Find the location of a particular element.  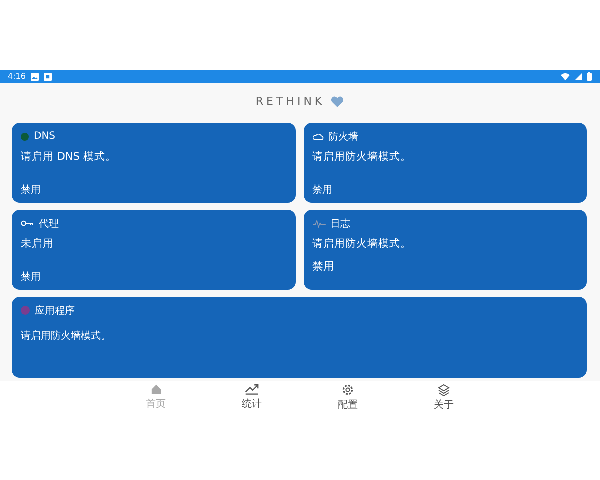

card-title: 日志 is located at coordinates (340, 224).